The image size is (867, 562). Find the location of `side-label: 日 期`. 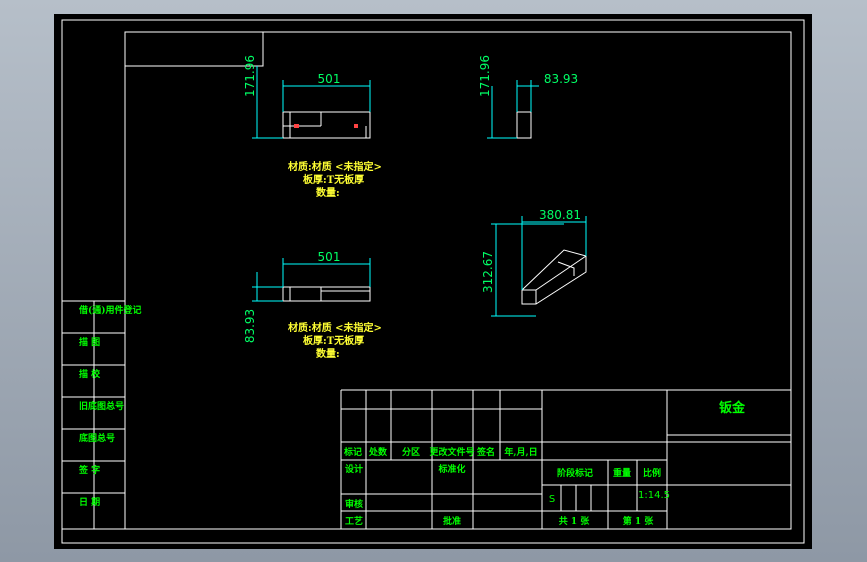

side-label: 日 期 is located at coordinates (89, 502).